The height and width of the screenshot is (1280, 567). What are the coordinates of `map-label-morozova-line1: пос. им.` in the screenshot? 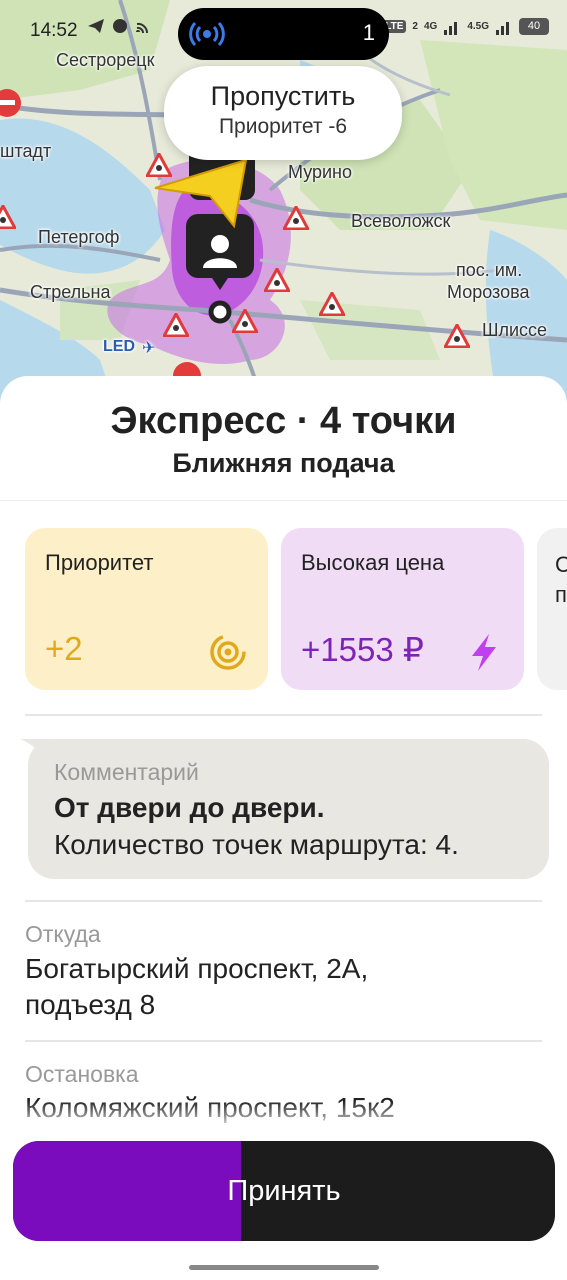 It's located at (489, 270).